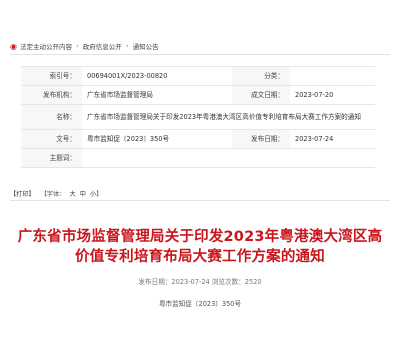 The width and height of the screenshot is (400, 350). What do you see at coordinates (51, 95) in the screenshot?
I see `issuer-label: 发布机构：` at bounding box center [51, 95].